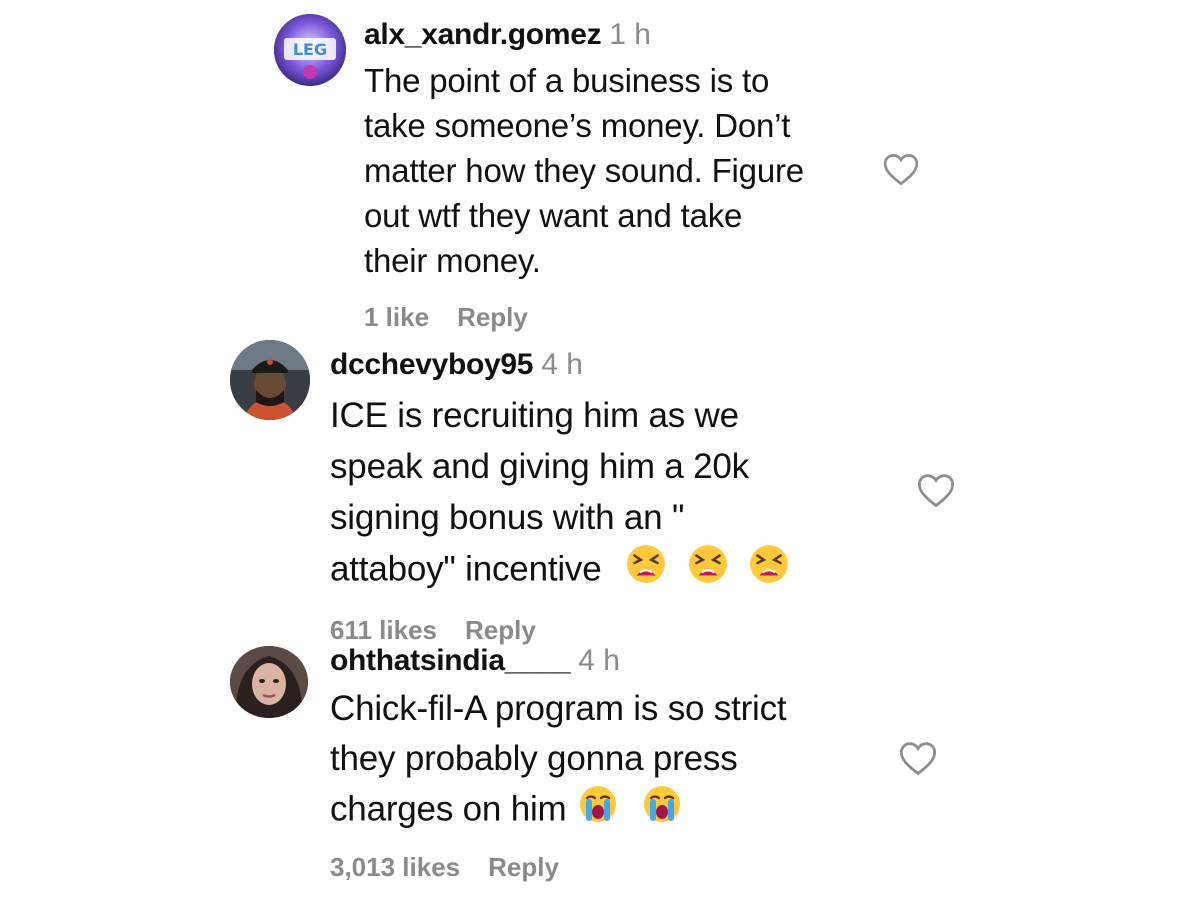 The image size is (1200, 900). Describe the element at coordinates (553, 215) in the screenshot. I see `comment-line: out wtf they want and take` at that location.